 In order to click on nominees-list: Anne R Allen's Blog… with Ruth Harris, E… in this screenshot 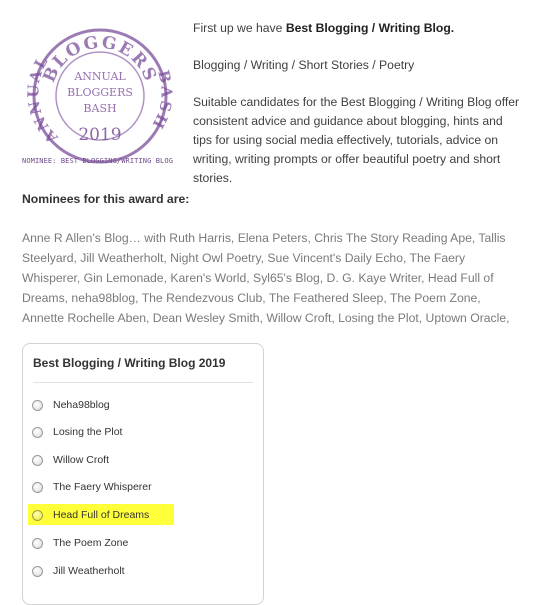, I will do `click(266, 278)`.